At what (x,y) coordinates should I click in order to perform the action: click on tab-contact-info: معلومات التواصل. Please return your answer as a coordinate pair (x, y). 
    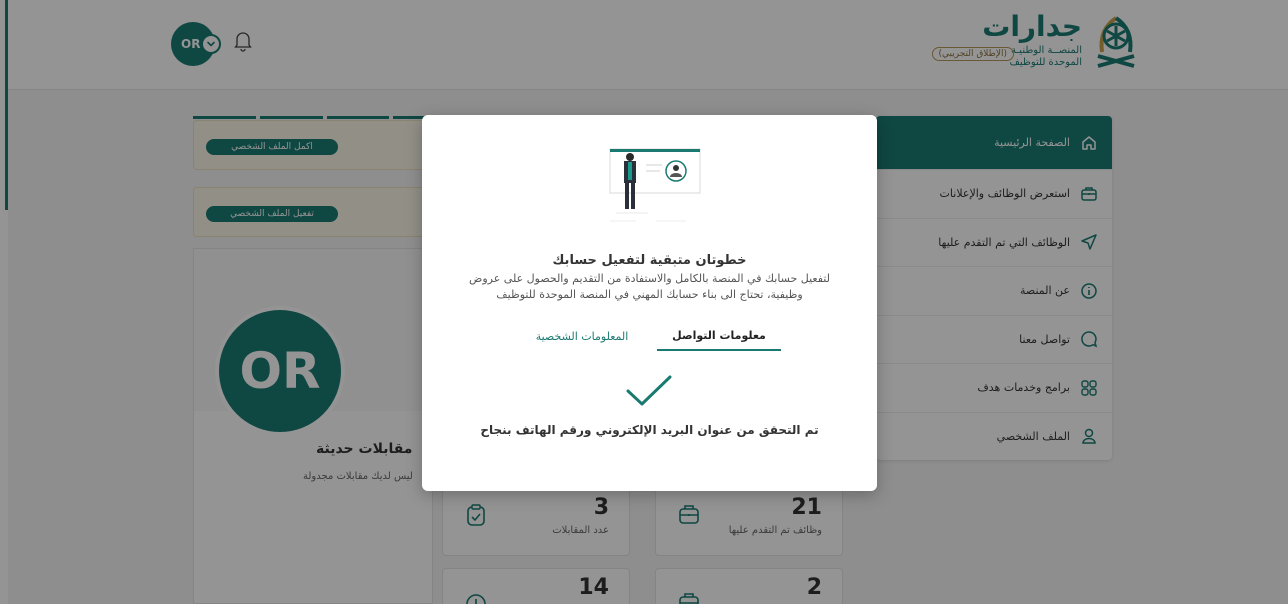
    Looking at the image, I should click on (719, 336).